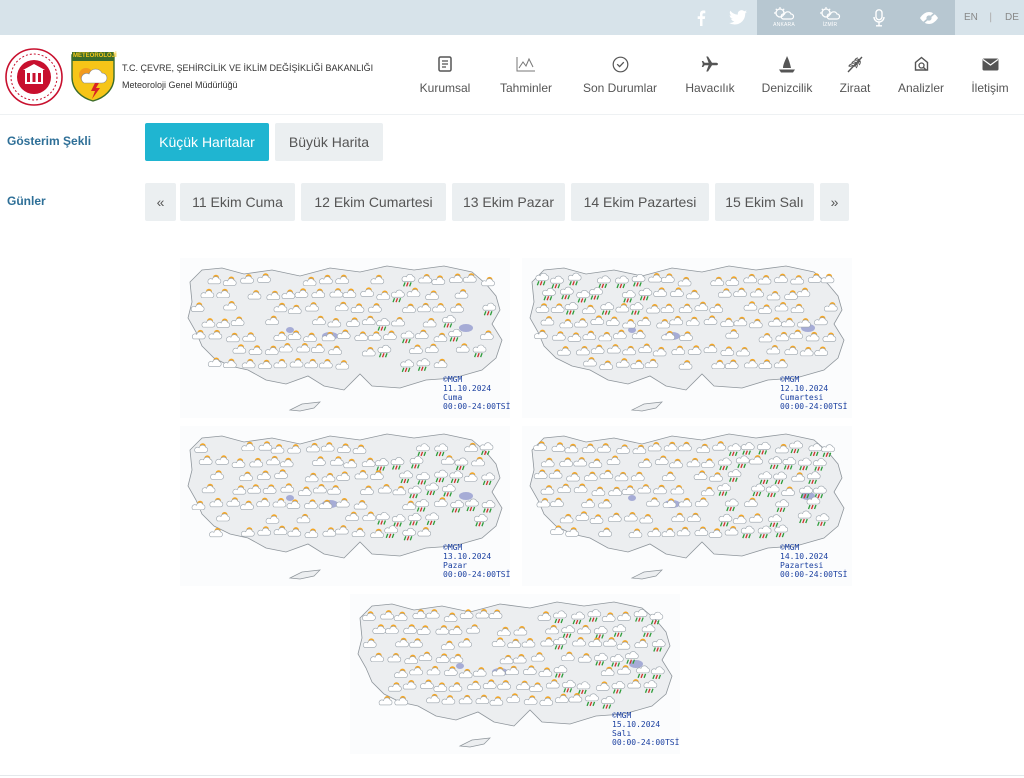  I want to click on nav-son-durumlar: Son Durumlar, so click(620, 76).